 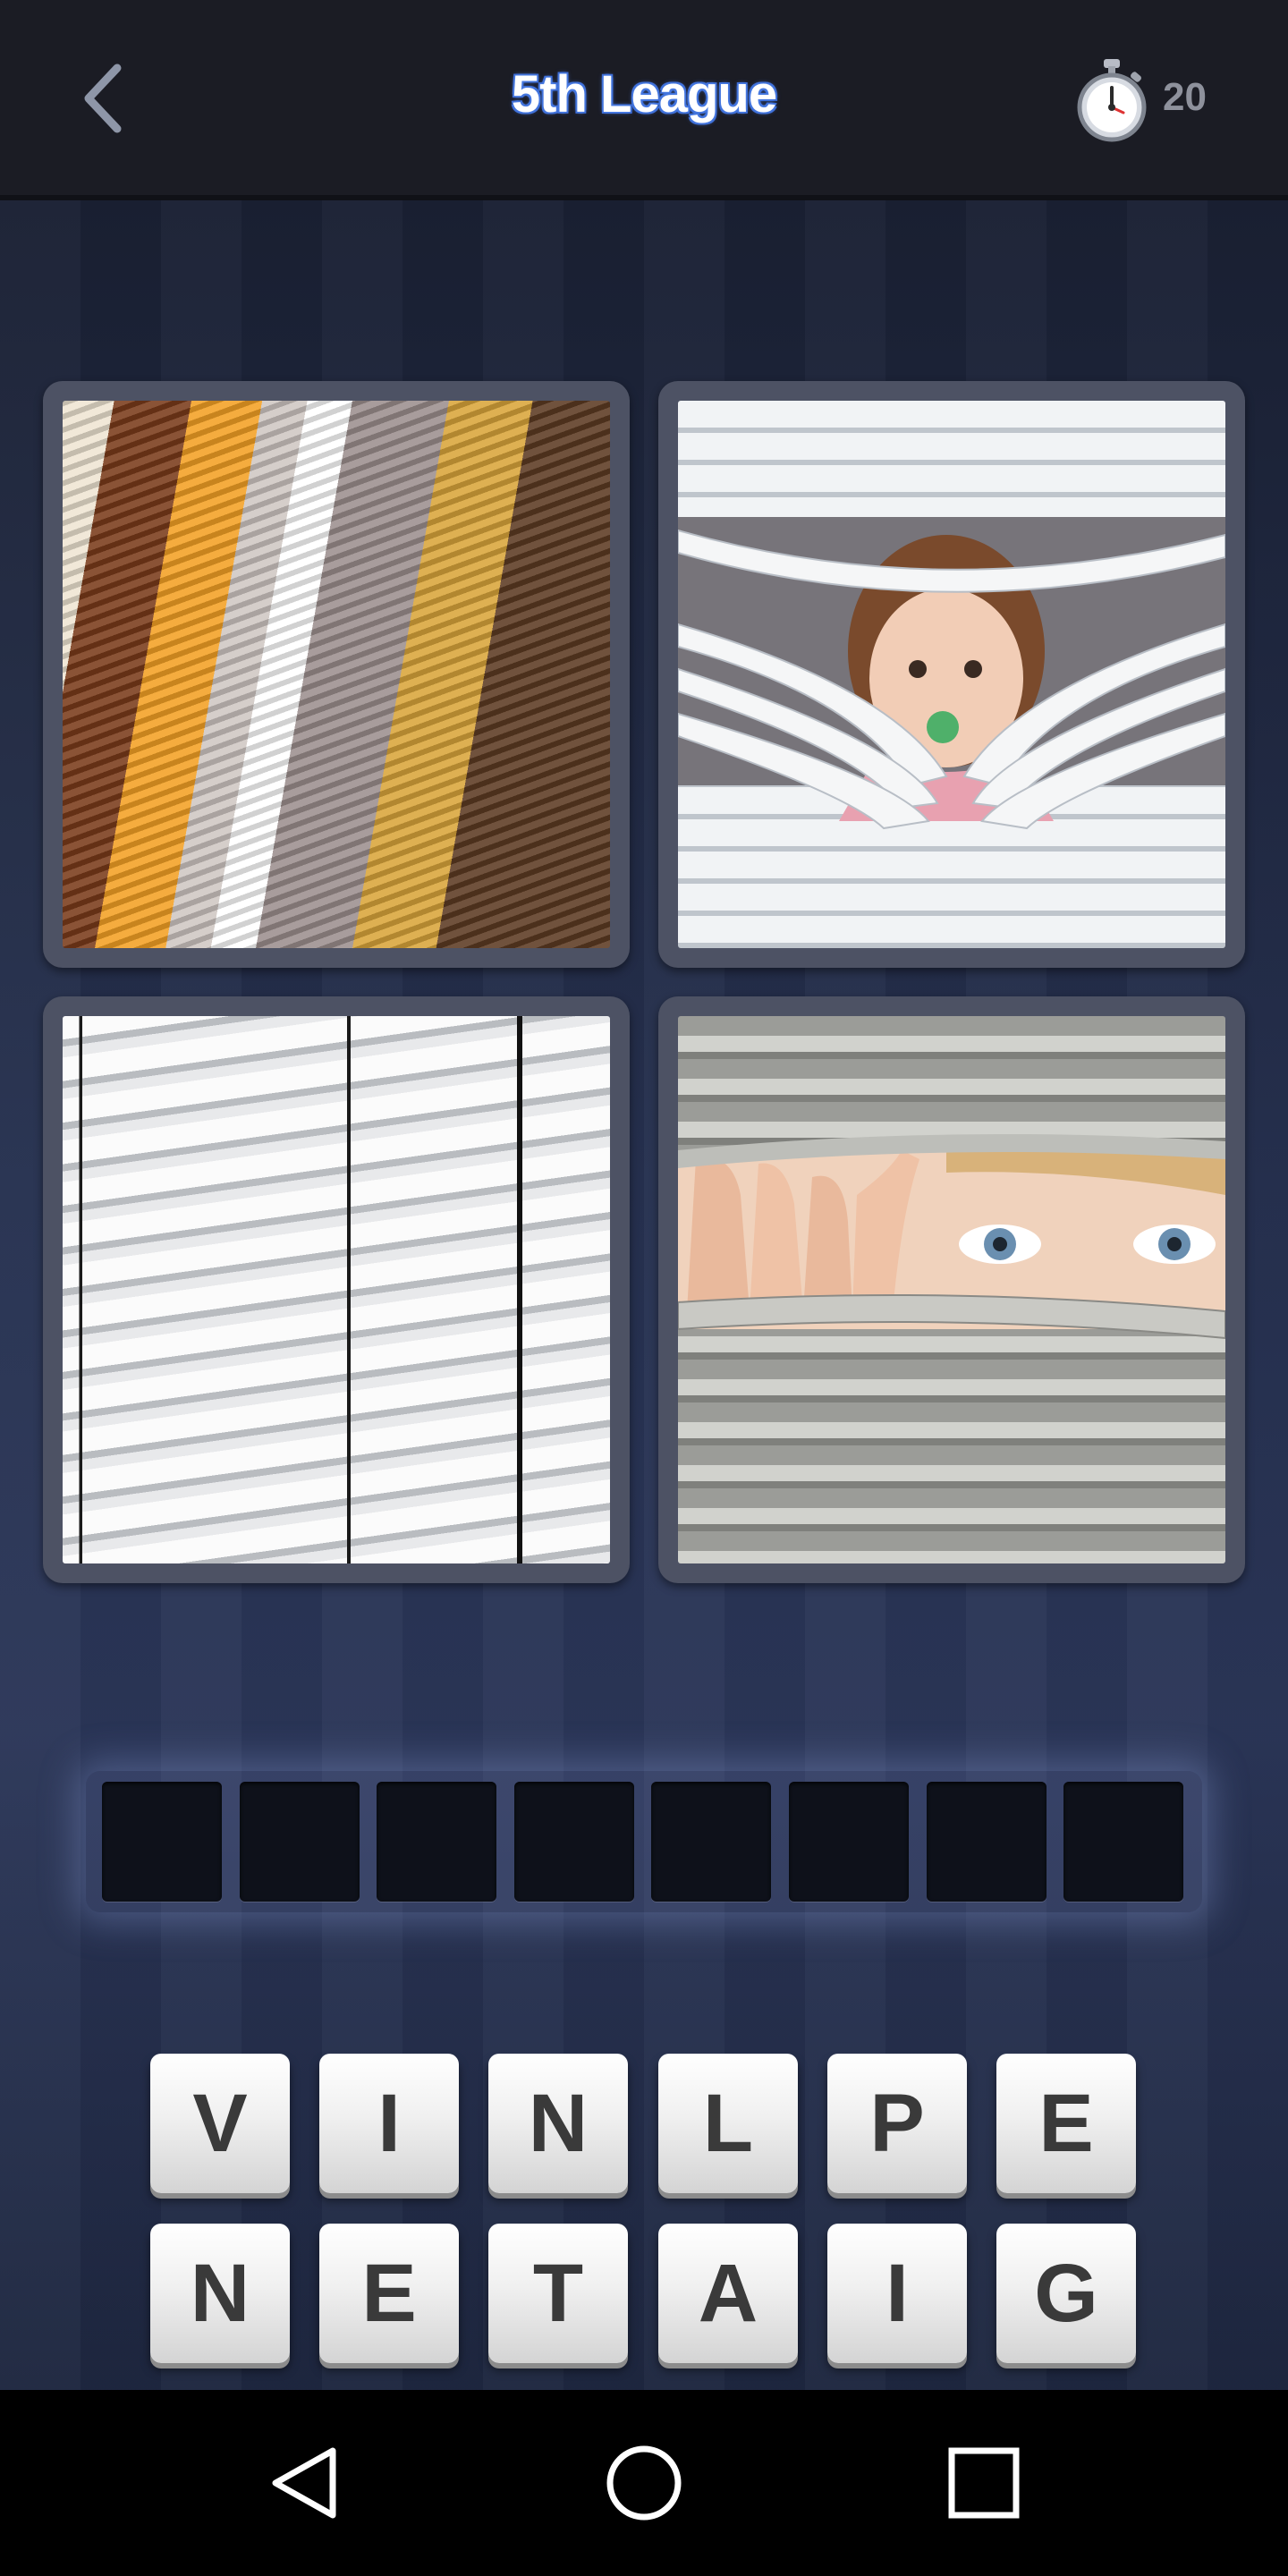 I want to click on letter-key: V, so click(x=220, y=2123).